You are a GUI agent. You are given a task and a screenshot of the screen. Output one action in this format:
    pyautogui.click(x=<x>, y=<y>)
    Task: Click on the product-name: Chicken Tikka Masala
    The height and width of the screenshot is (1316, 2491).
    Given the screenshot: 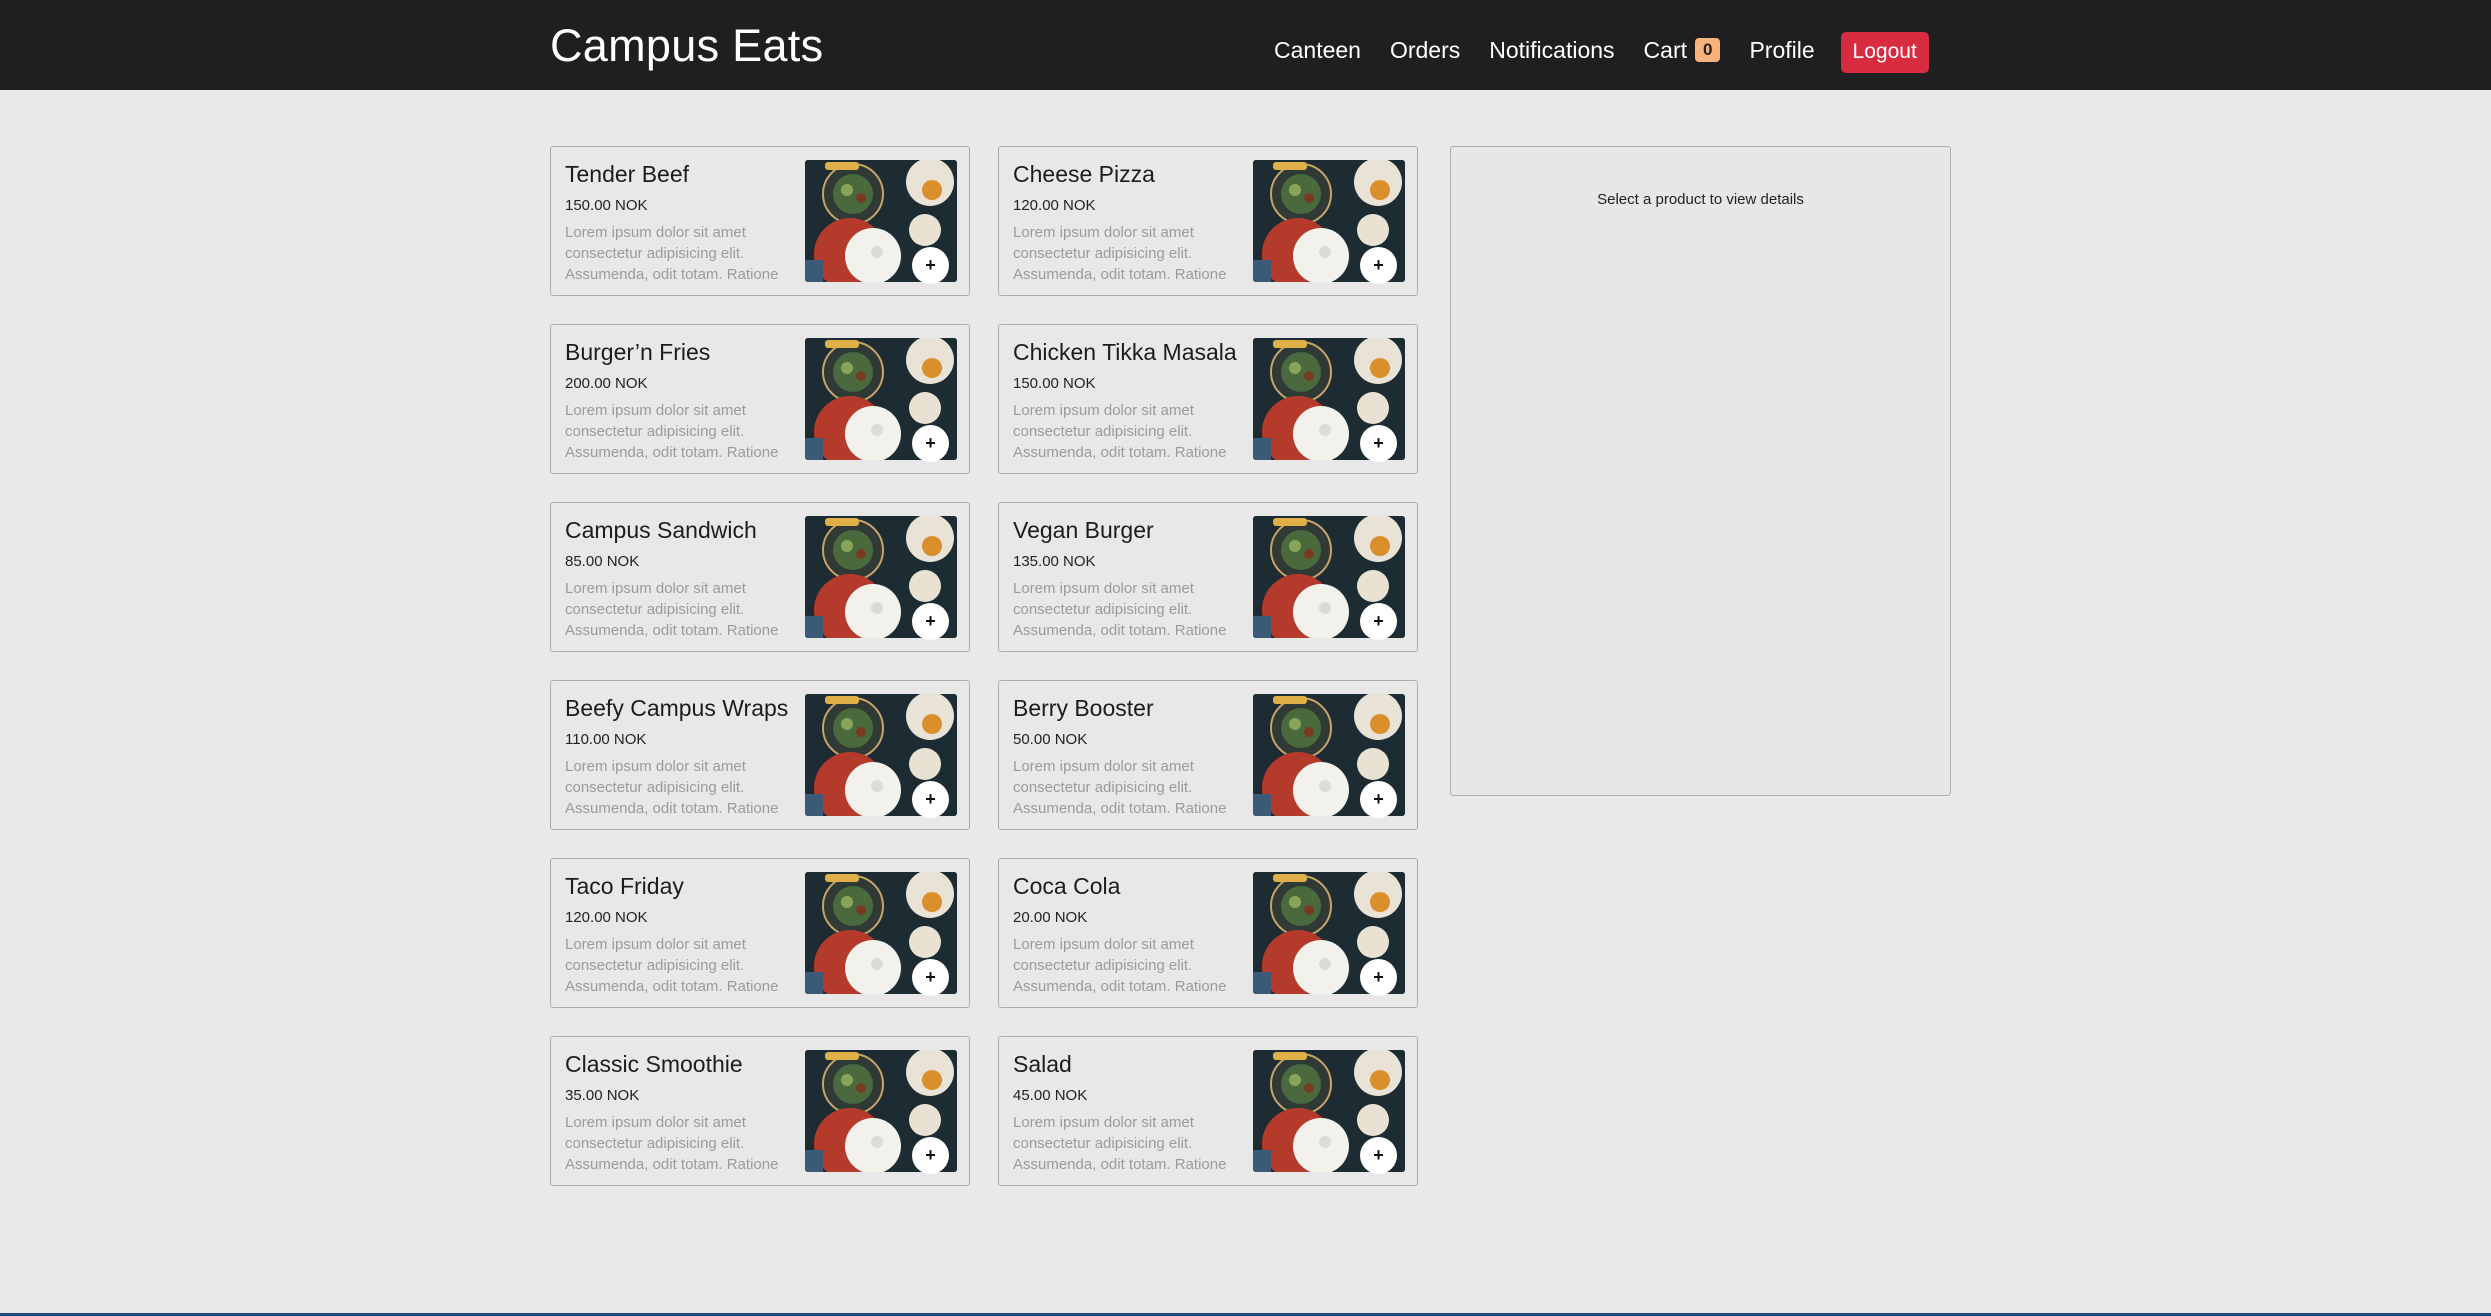 What is the action you would take?
    pyautogui.click(x=1125, y=352)
    